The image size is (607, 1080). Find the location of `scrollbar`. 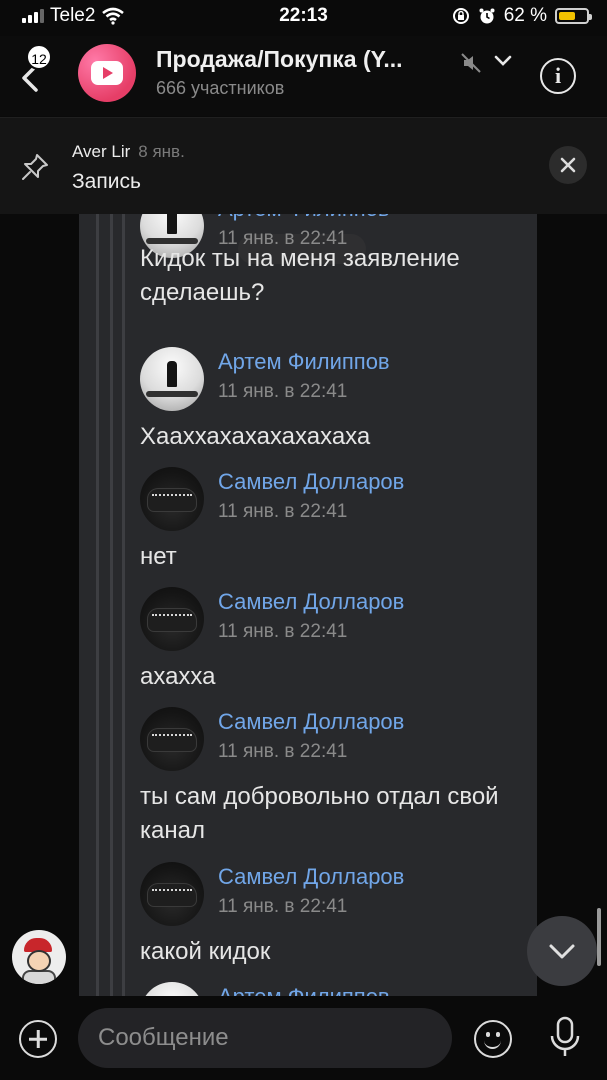

scrollbar is located at coordinates (599, 937).